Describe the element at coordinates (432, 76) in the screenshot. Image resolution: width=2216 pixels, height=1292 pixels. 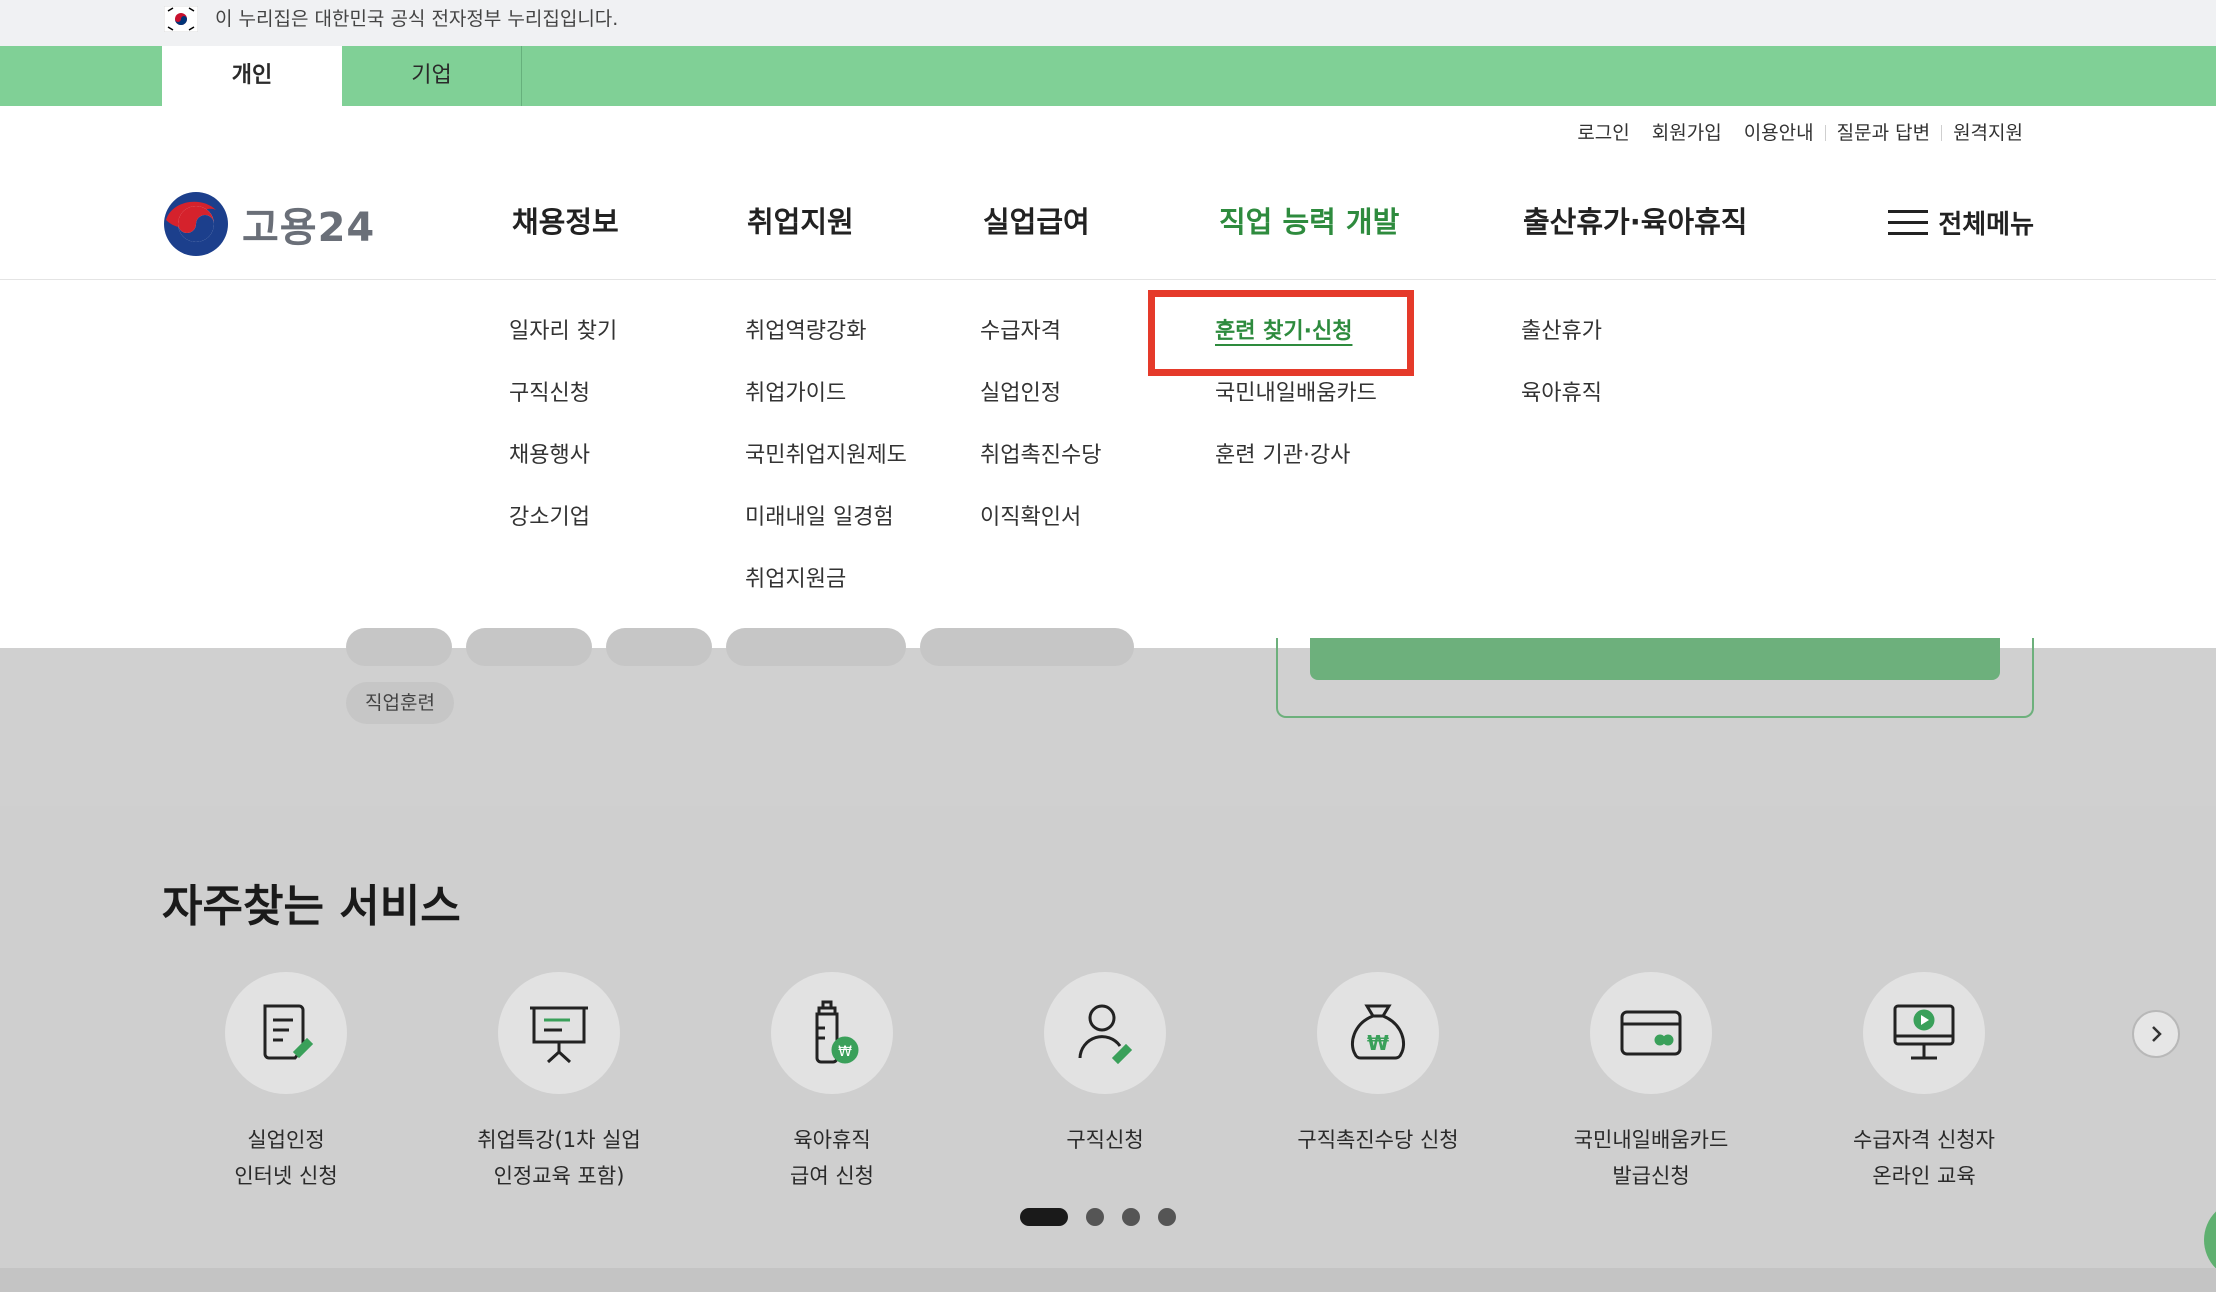
I see `tab-business: 기업` at that location.